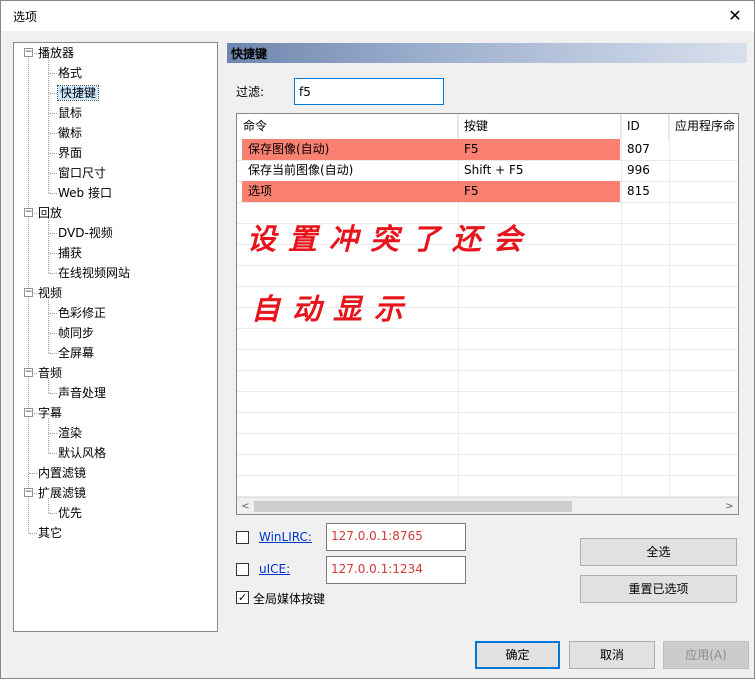  Describe the element at coordinates (638, 191) in the screenshot. I see `cell-id: 815` at that location.